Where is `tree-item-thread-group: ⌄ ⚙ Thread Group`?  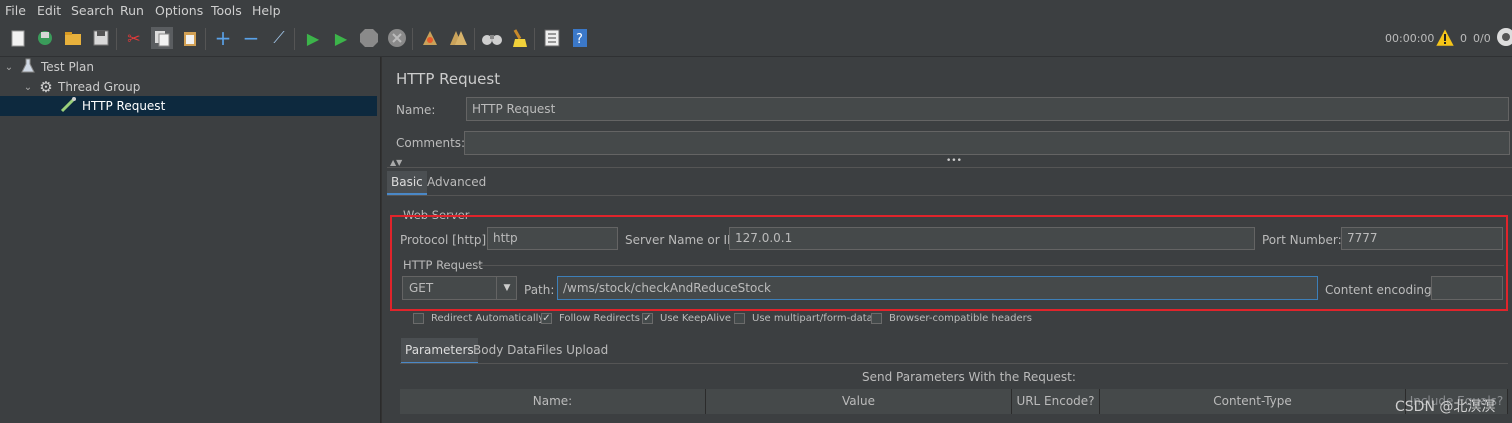 tree-item-thread-group: ⌄ ⚙ Thread Group is located at coordinates (199, 87).